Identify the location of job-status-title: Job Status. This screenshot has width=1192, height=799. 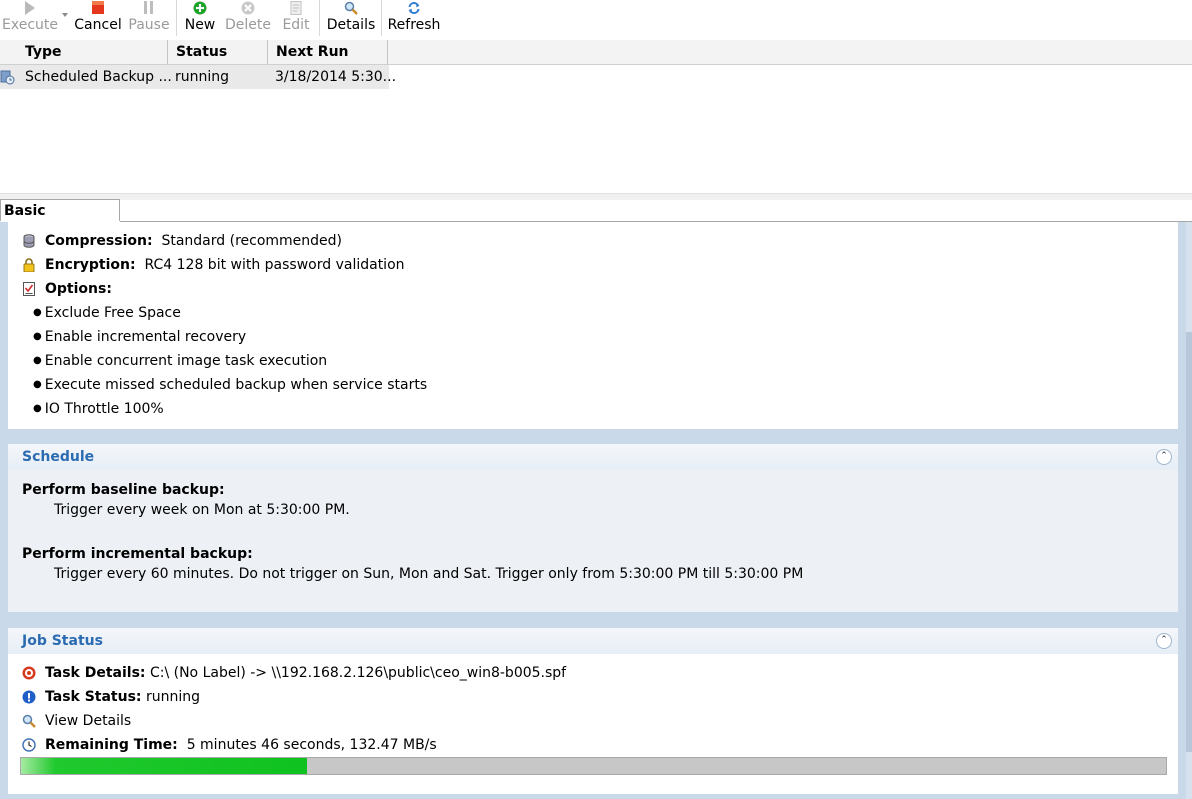
(62, 641).